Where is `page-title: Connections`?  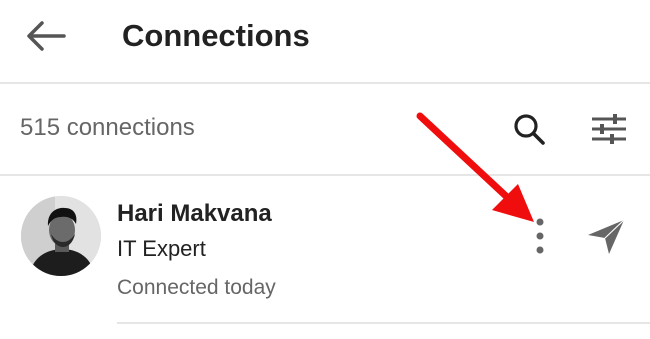 page-title: Connections is located at coordinates (216, 35).